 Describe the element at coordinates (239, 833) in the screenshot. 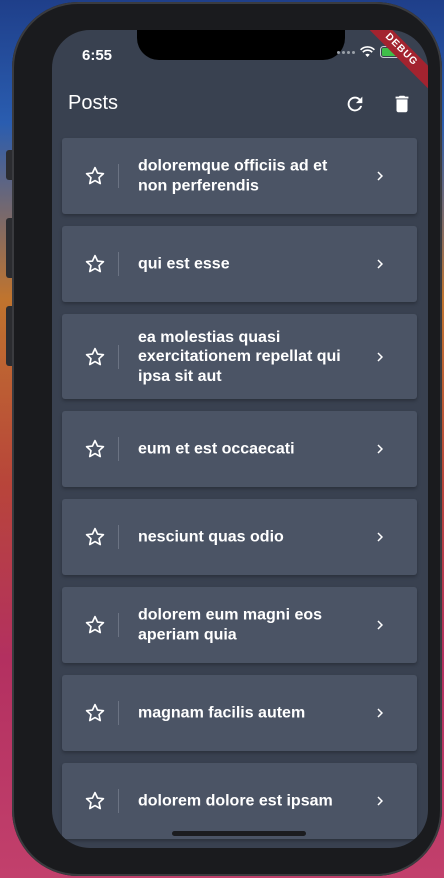

I see `home-indicator` at that location.